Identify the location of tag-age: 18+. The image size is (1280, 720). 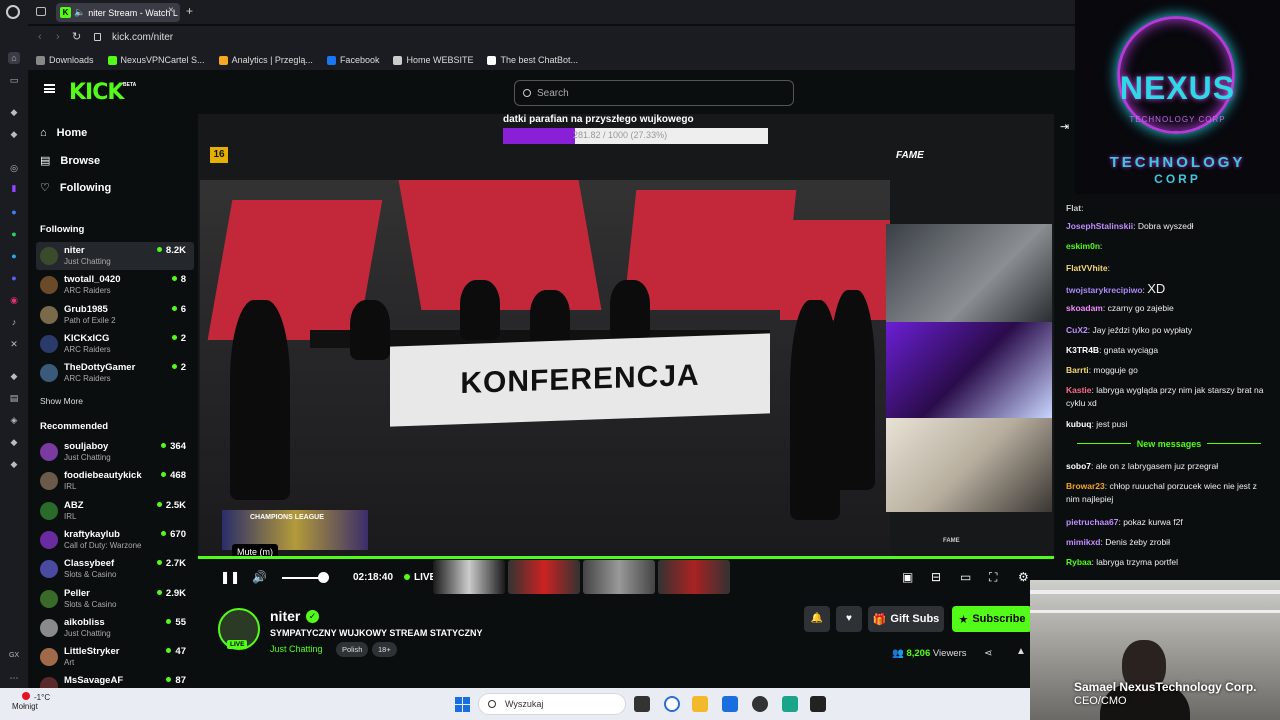
(384, 649).